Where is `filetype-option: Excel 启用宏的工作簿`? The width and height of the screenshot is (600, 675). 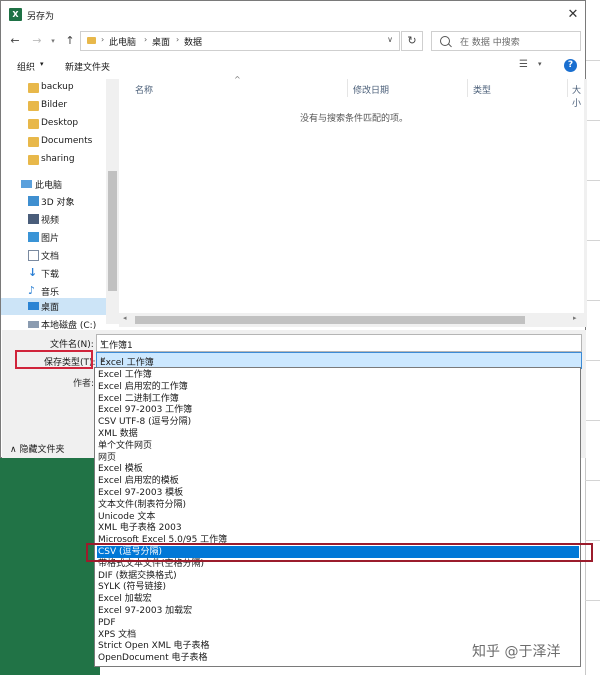 filetype-option: Excel 启用宏的工作簿 is located at coordinates (338, 387).